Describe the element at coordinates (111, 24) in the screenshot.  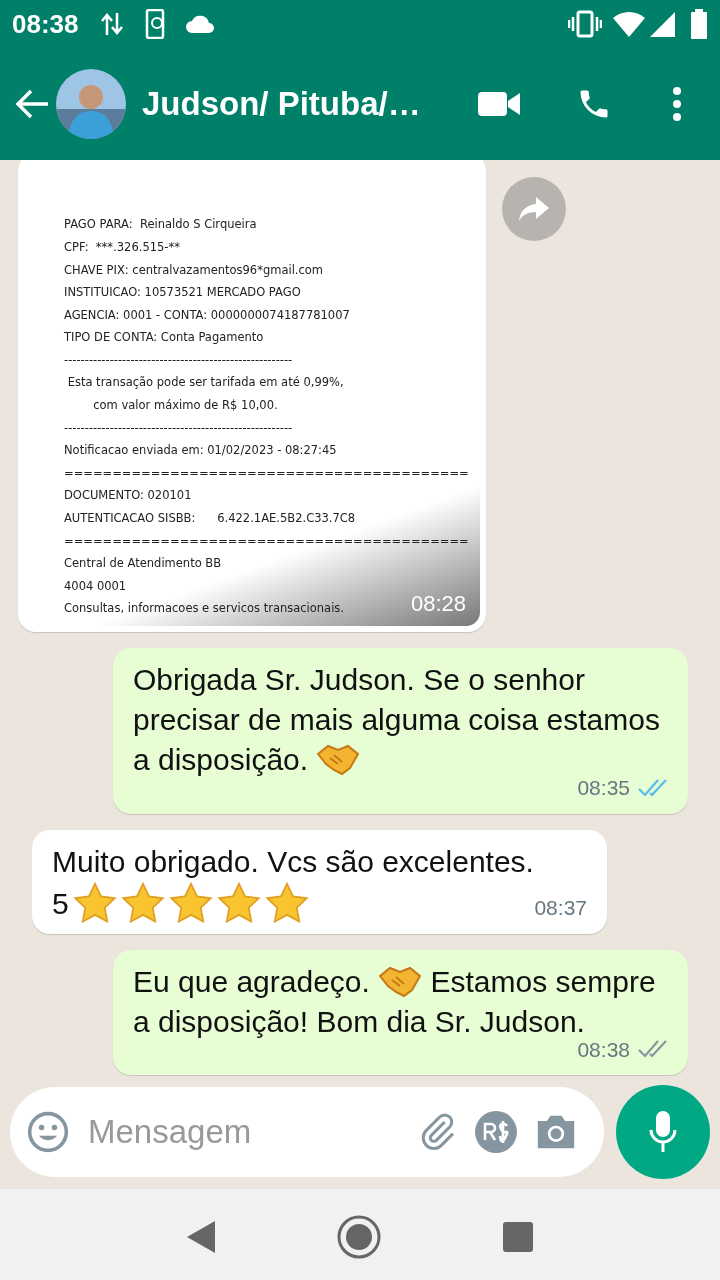
I see `data-transfer-icon` at that location.